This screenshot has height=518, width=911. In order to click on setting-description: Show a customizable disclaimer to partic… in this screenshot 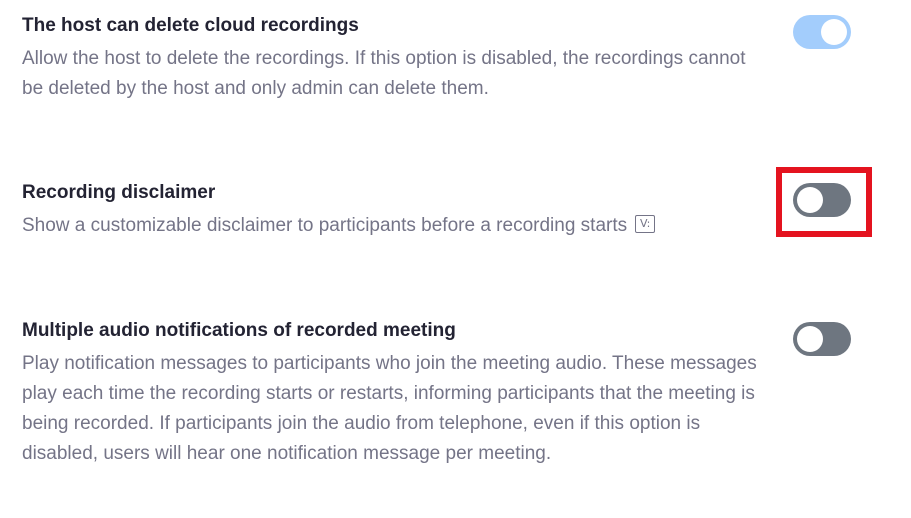, I will do `click(392, 226)`.